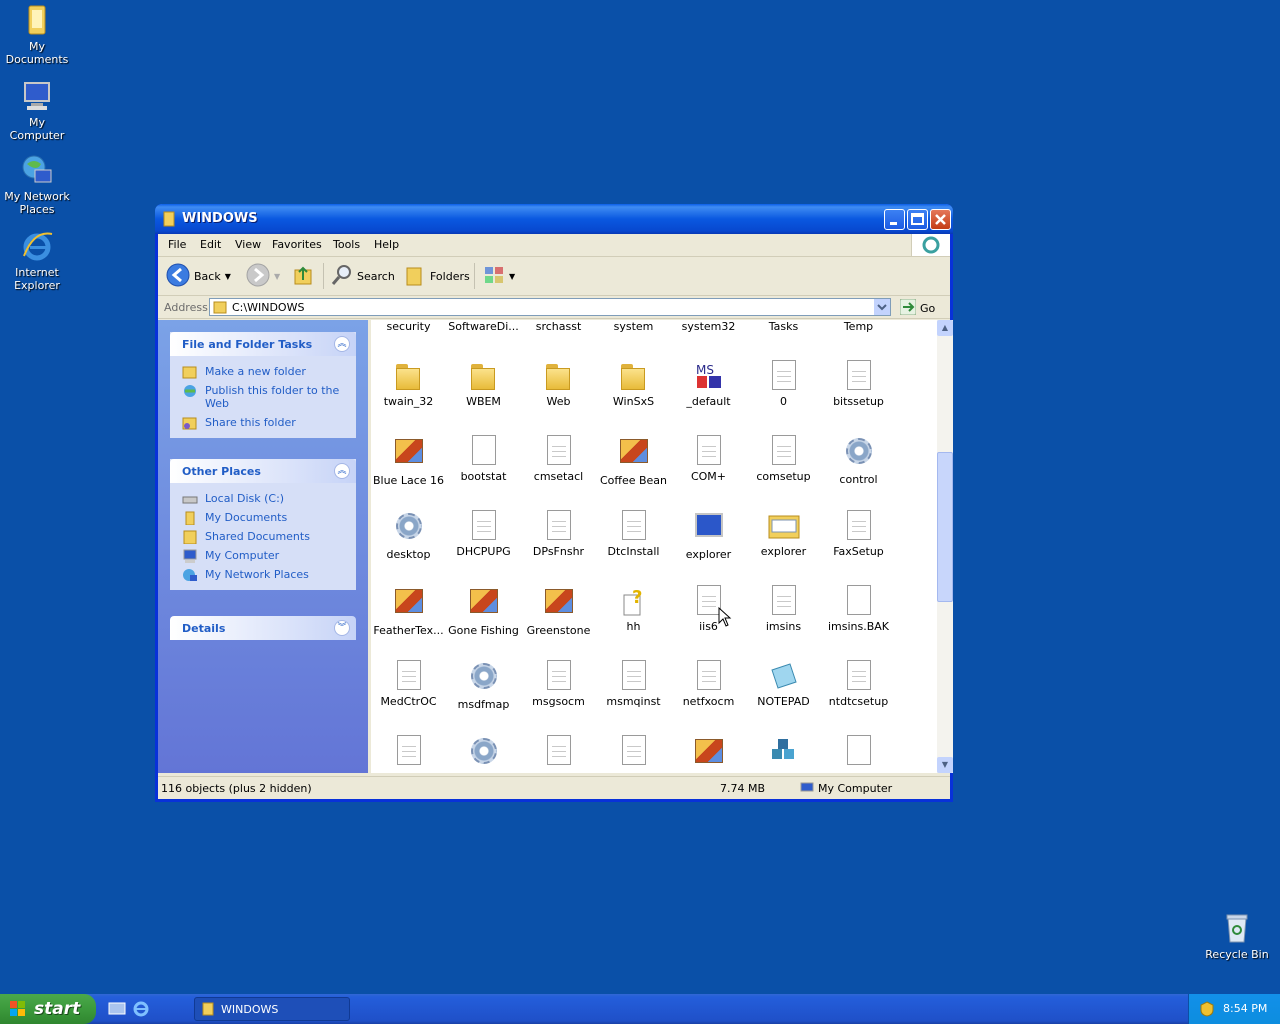 The height and width of the screenshot is (1024, 1280). Describe the element at coordinates (177, 244) in the screenshot. I see `menu-file: File` at that location.